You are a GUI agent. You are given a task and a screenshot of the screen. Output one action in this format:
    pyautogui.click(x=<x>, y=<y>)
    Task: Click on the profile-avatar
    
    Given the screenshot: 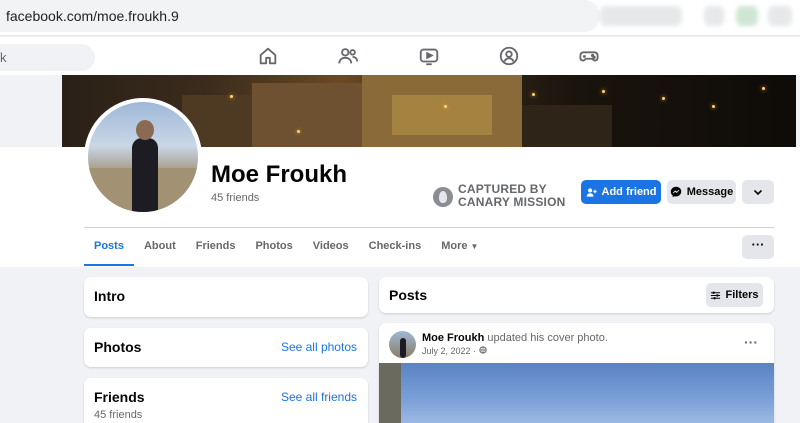 What is the action you would take?
    pyautogui.click(x=143, y=157)
    